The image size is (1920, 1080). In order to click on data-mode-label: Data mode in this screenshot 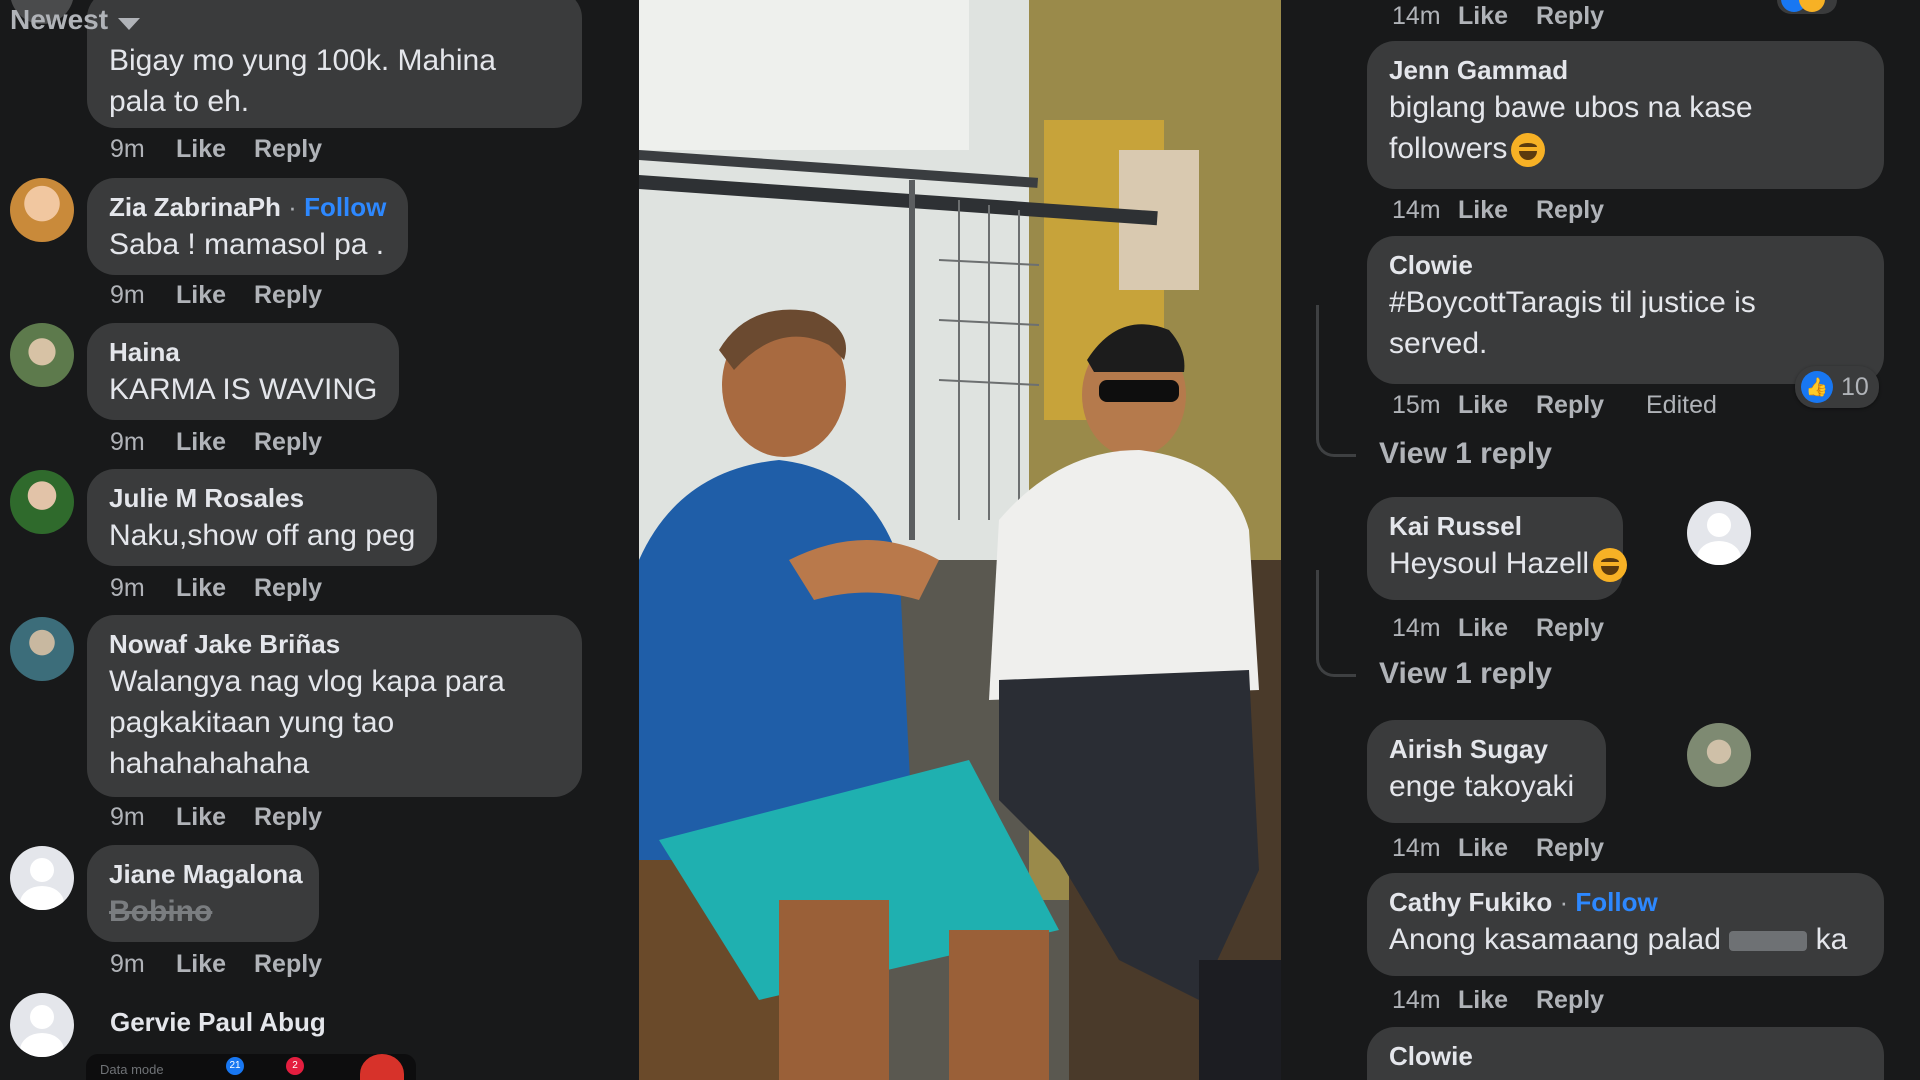, I will do `click(132, 1069)`.